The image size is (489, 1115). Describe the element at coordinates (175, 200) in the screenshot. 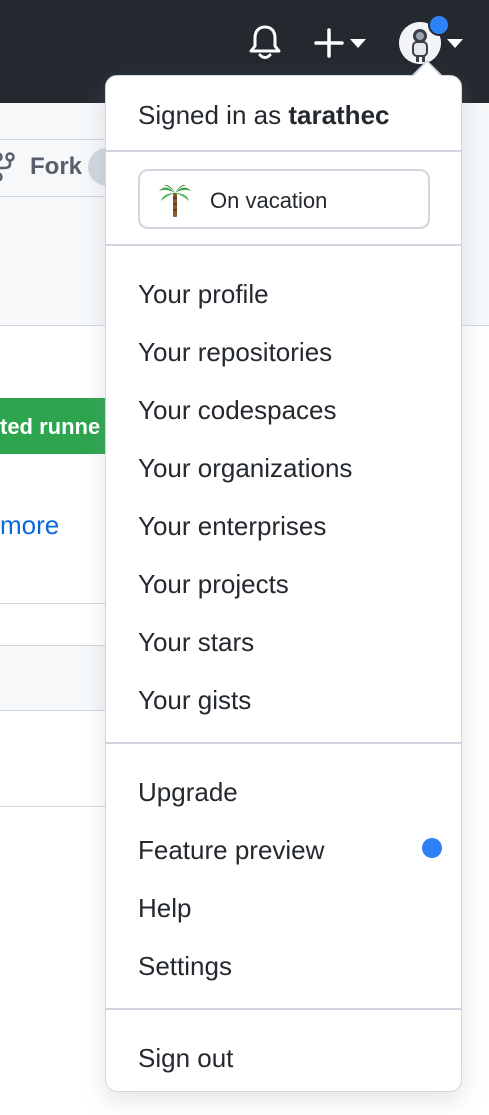

I see `palm-tree-icon` at that location.